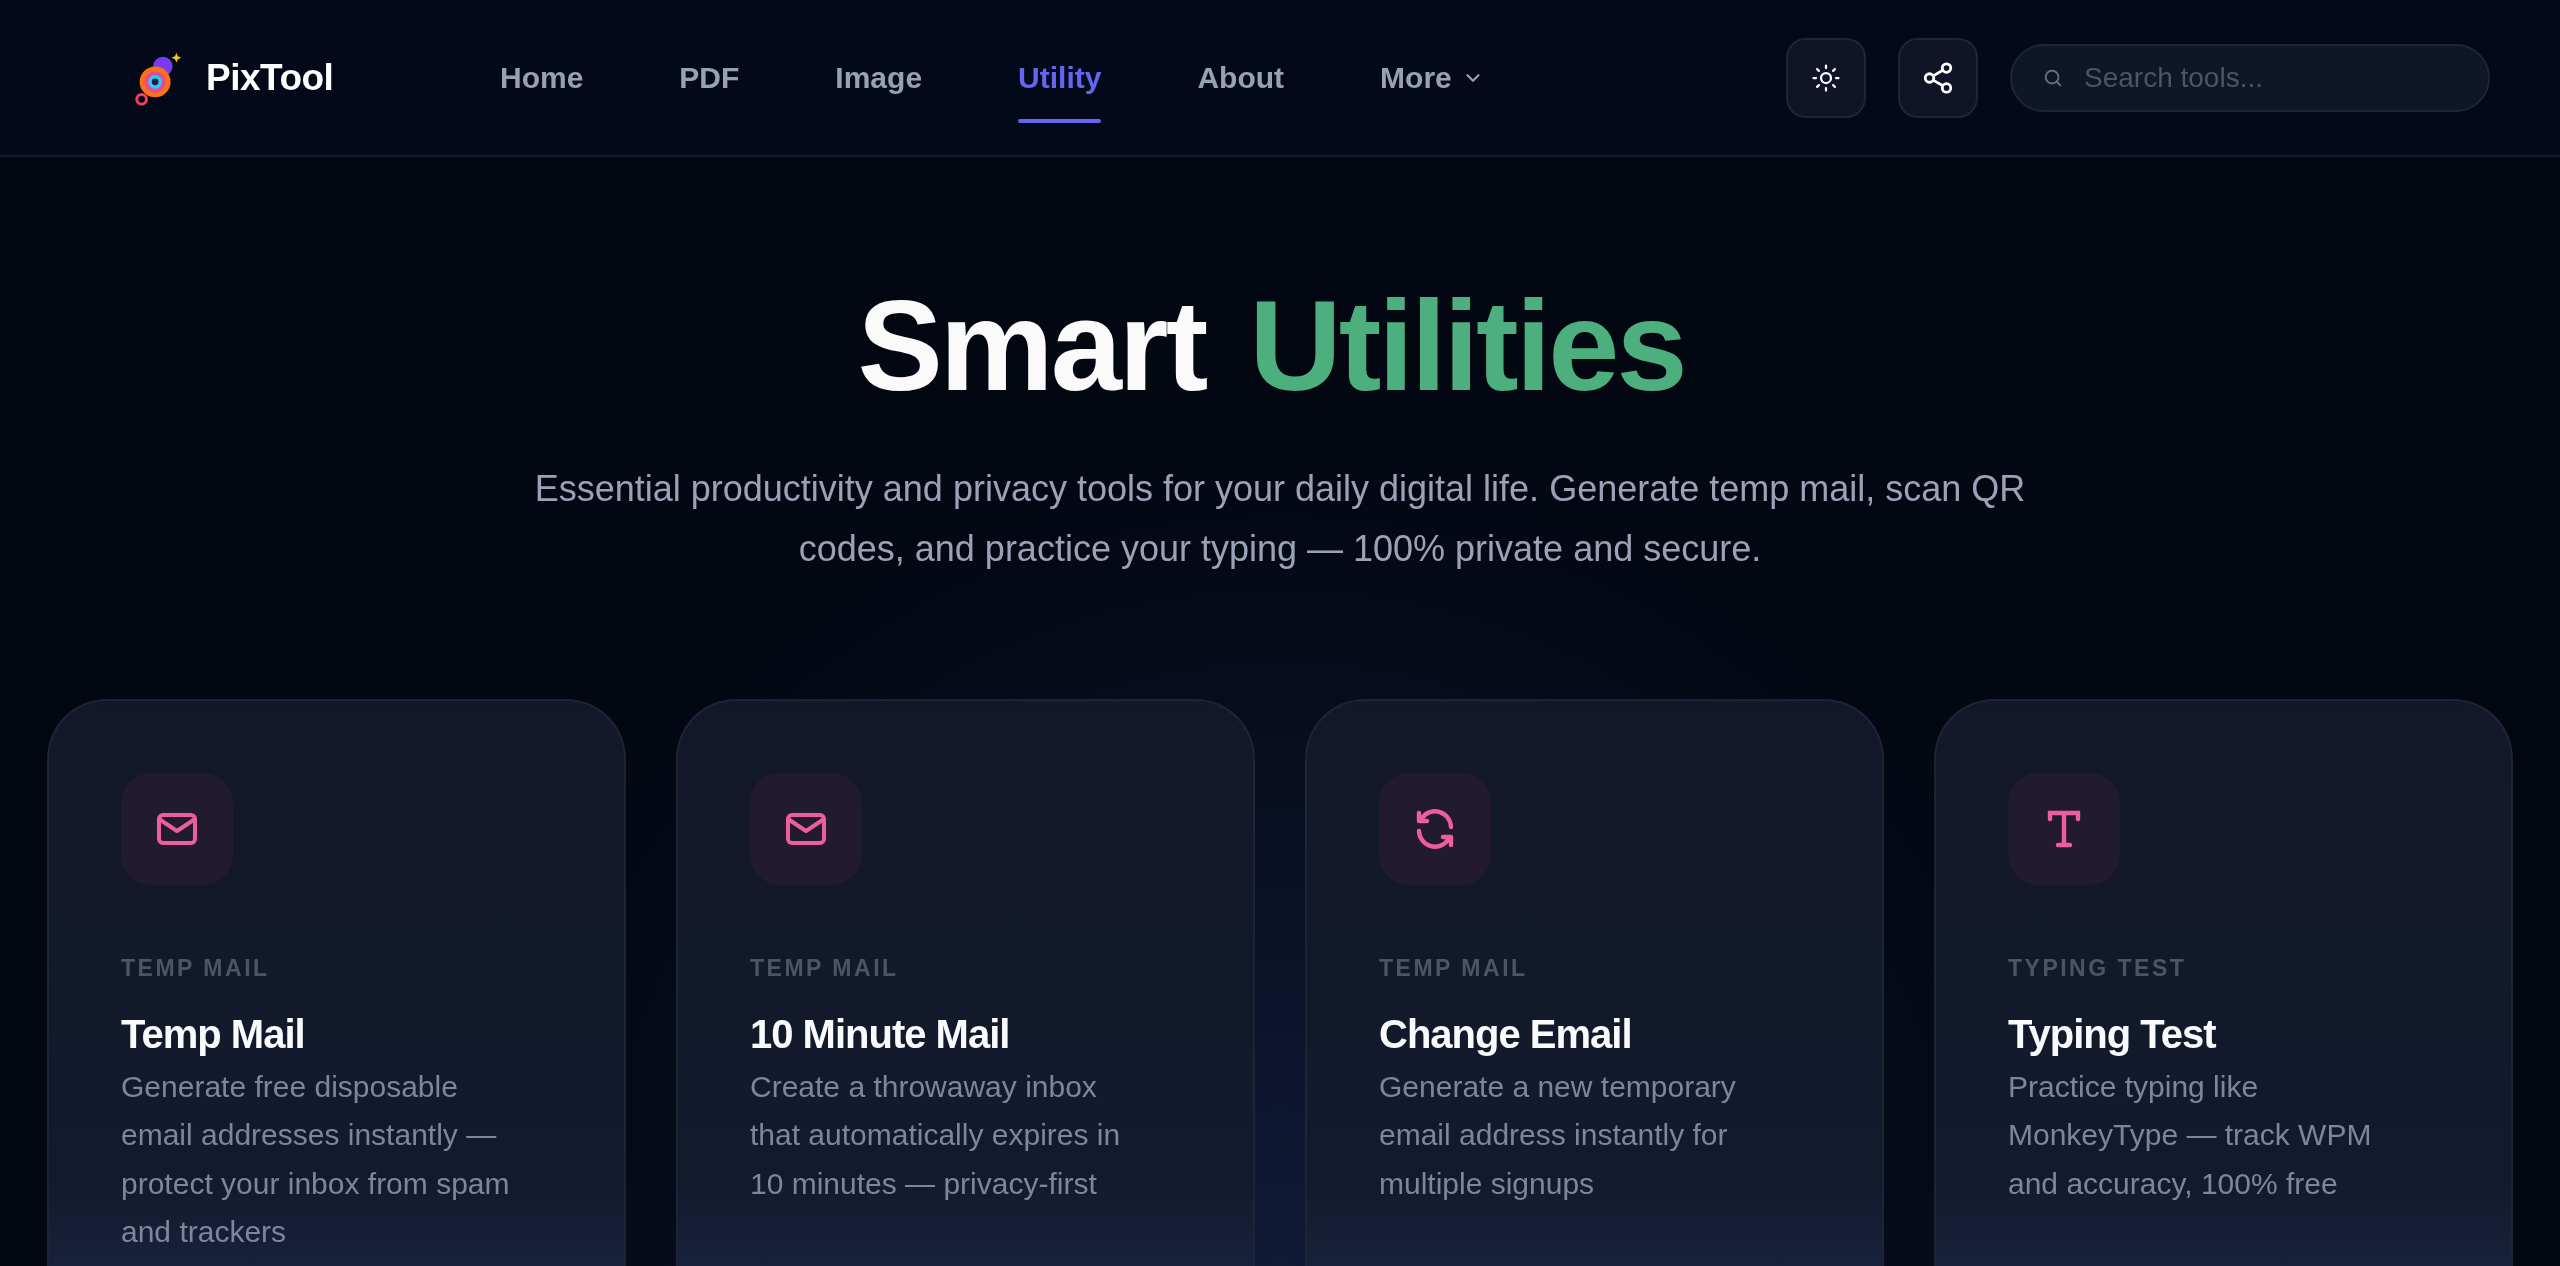 The height and width of the screenshot is (1266, 2560). What do you see at coordinates (1594, 982) in the screenshot?
I see `tool-card: TEMP MAIL Change Email Generate a new temporary email address instantly for multiple signups` at bounding box center [1594, 982].